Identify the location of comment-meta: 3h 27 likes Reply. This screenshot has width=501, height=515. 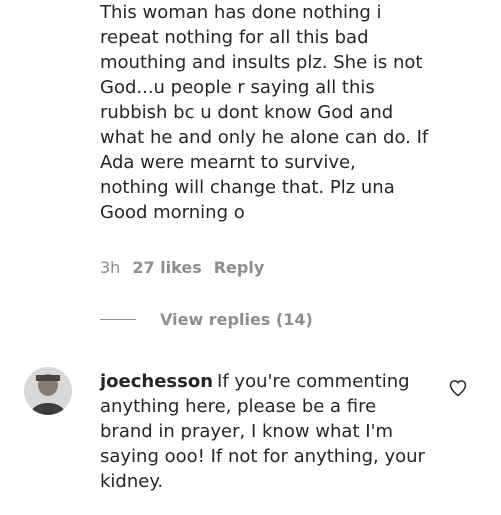
(188, 267).